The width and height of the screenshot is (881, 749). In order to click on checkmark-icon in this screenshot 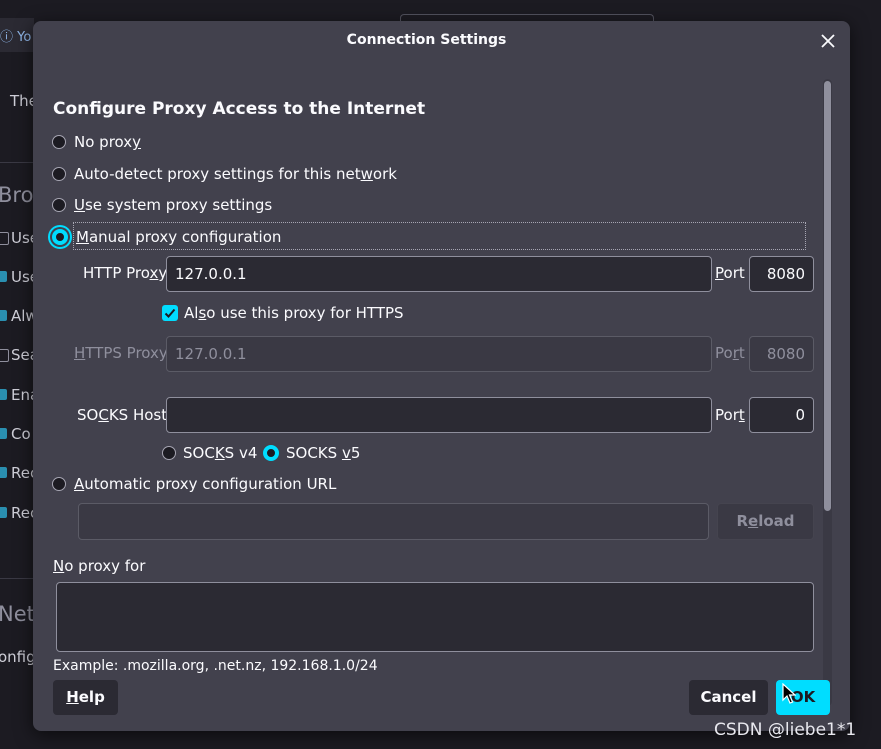, I will do `click(170, 313)`.